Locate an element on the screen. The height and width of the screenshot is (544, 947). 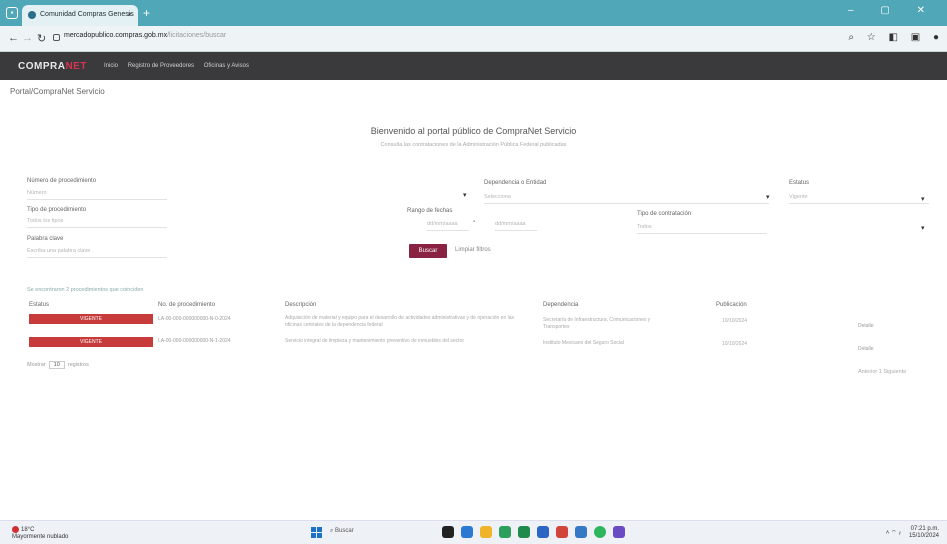
zoom-icon: ⌕ is located at coordinates (851, 37).